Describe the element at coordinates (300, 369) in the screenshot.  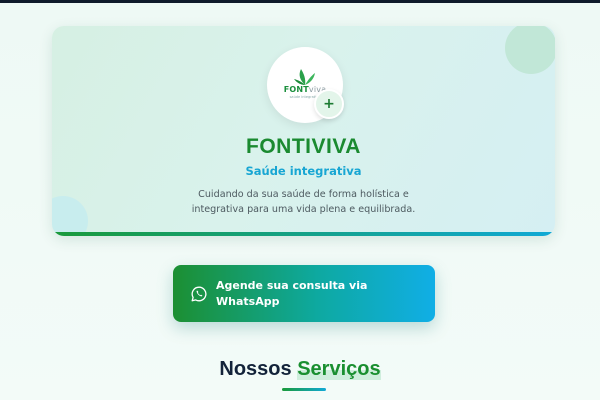
I see `section-title: Nossos Serviços` at that location.